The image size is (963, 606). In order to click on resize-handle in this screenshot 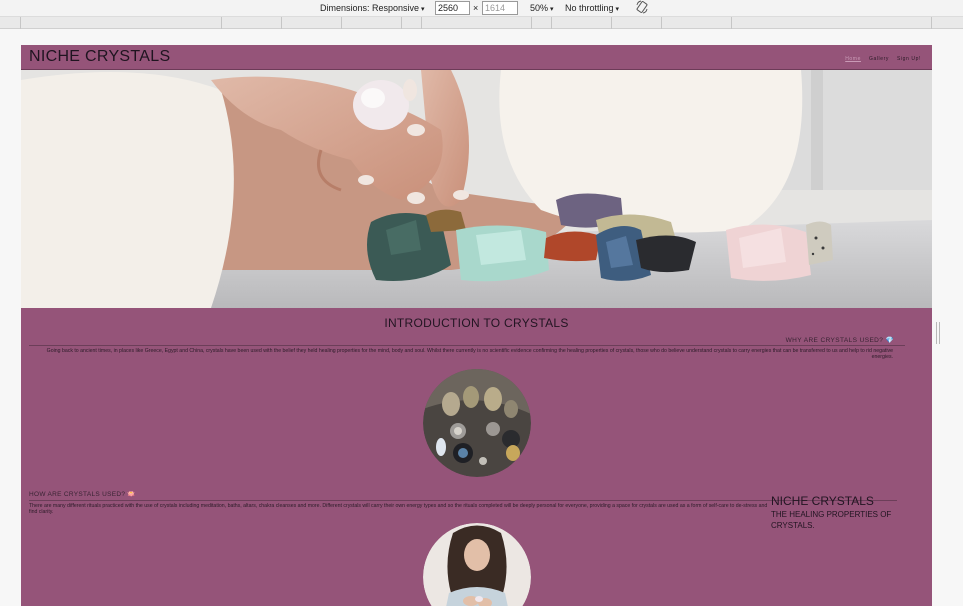, I will do `click(938, 333)`.